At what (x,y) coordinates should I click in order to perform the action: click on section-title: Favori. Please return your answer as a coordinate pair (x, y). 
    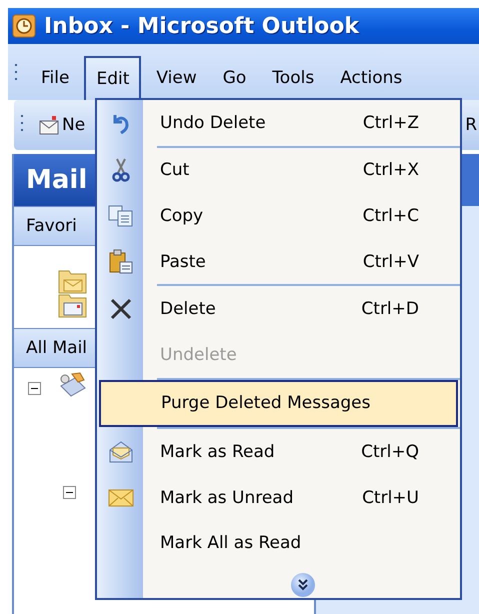
    Looking at the image, I should click on (51, 226).